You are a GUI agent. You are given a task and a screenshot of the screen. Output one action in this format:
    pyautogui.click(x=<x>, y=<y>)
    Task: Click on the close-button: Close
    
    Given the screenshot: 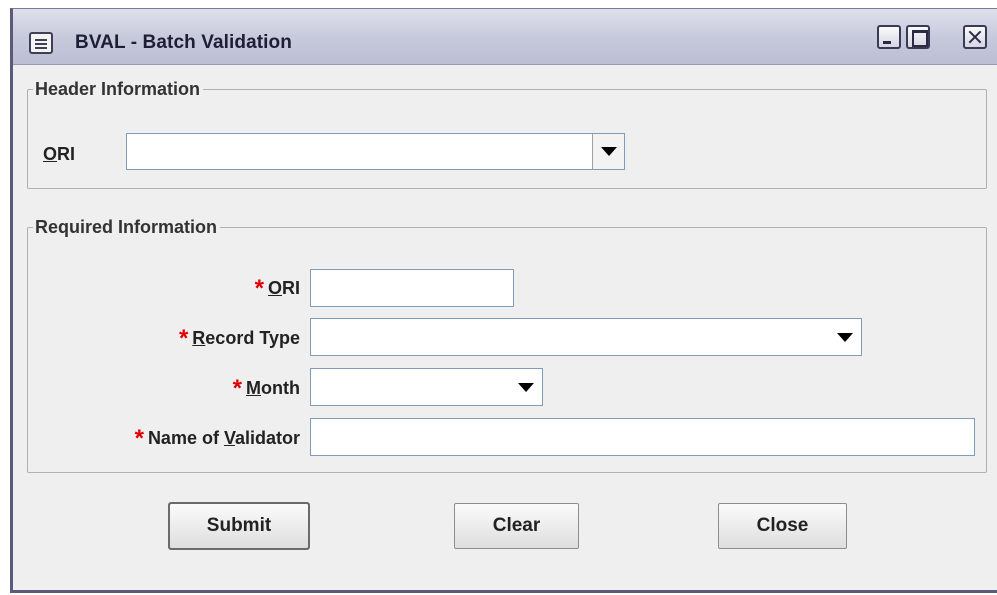 What is the action you would take?
    pyautogui.click(x=782, y=526)
    